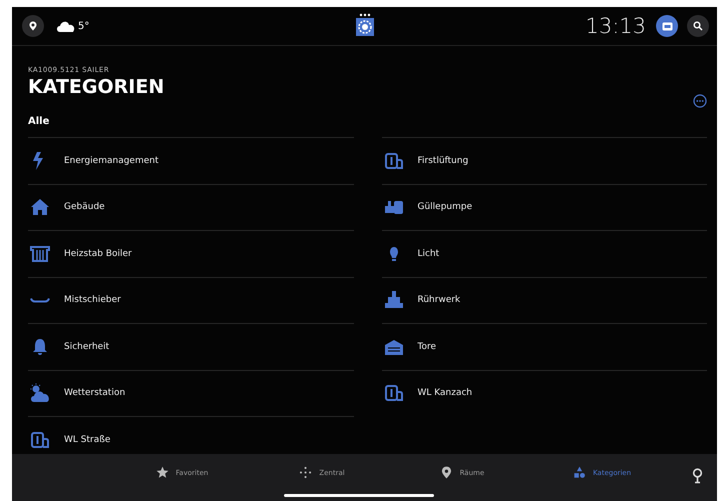  I want to click on category-item: Tore, so click(544, 346).